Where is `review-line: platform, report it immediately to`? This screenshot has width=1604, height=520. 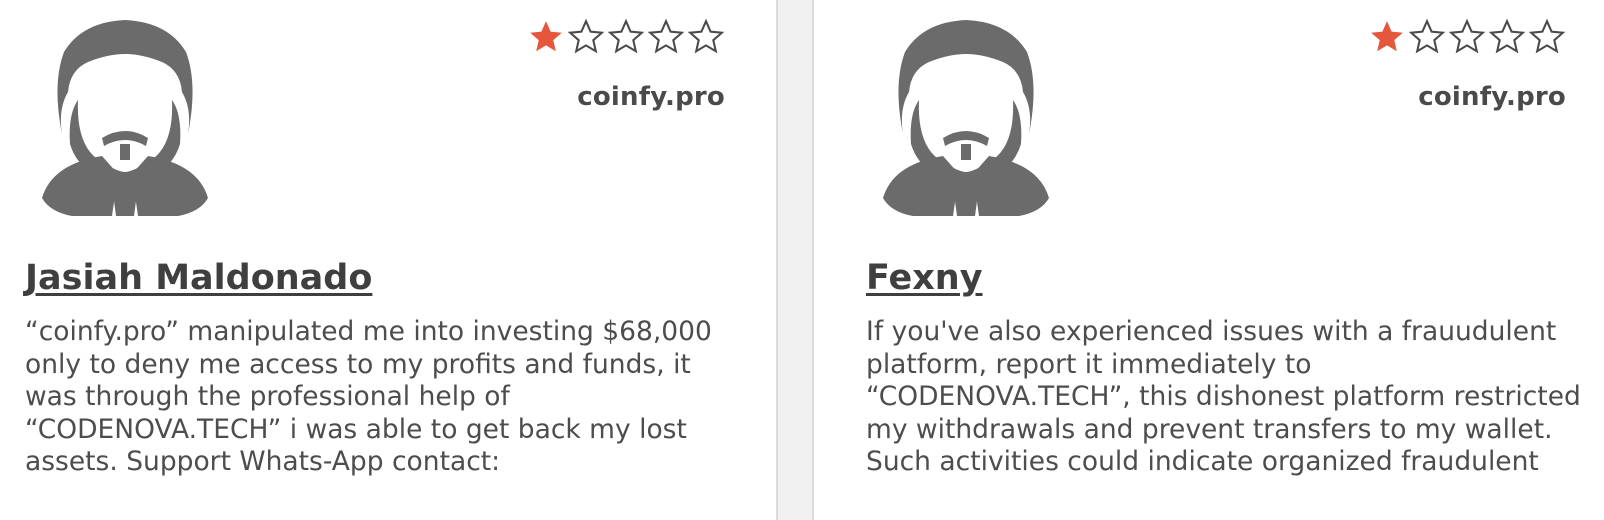
review-line: platform, report it immediately to is located at coordinates (1089, 364).